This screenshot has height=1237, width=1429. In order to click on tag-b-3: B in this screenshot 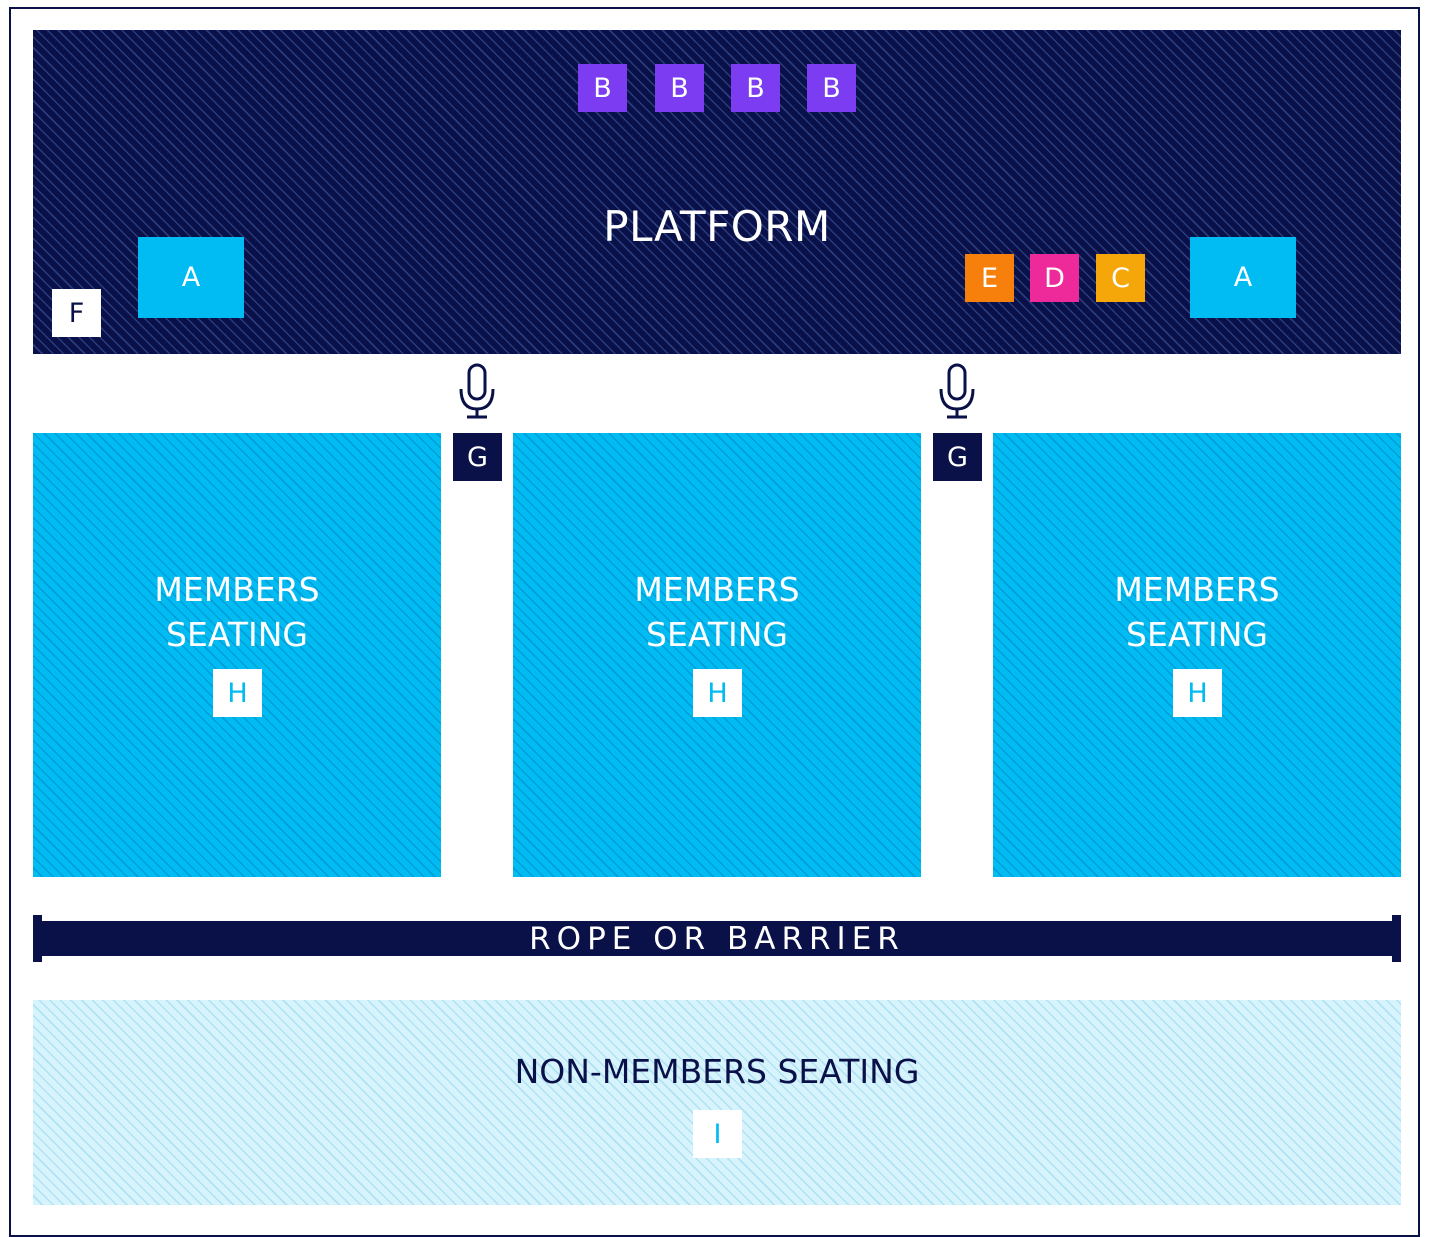, I will do `click(755, 88)`.